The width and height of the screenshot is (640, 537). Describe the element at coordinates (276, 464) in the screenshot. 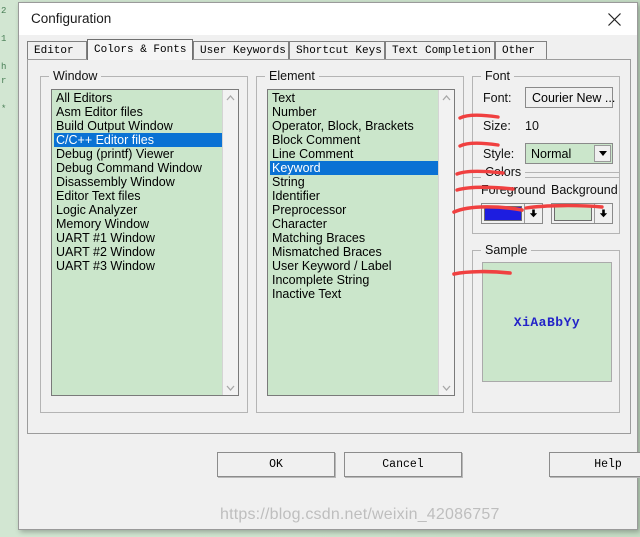

I see `ok-button: OK` at that location.